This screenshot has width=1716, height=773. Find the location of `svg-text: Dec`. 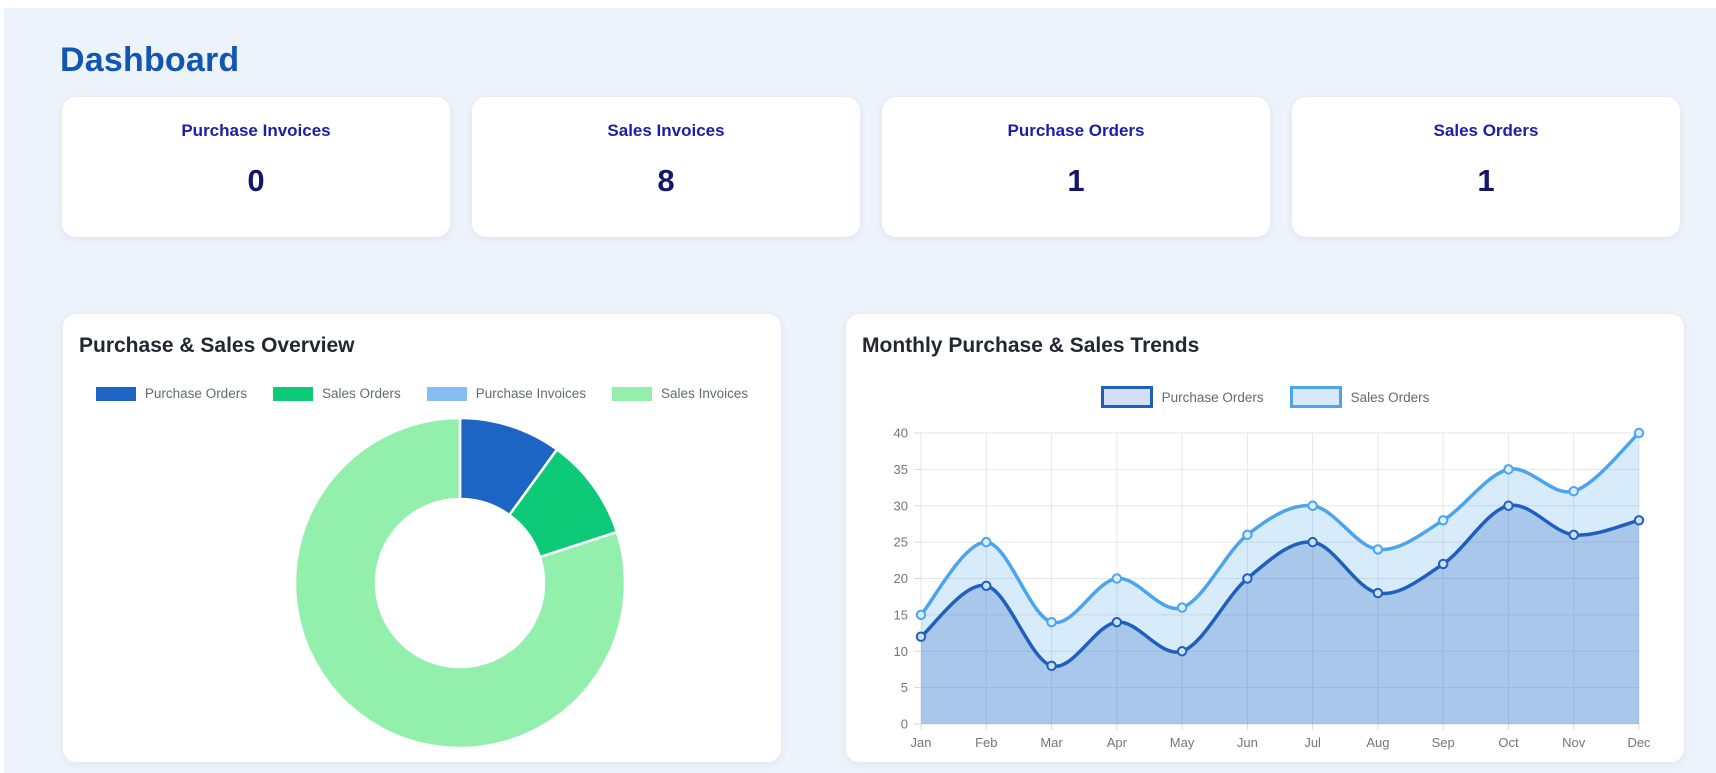

svg-text: Dec is located at coordinates (1639, 742).